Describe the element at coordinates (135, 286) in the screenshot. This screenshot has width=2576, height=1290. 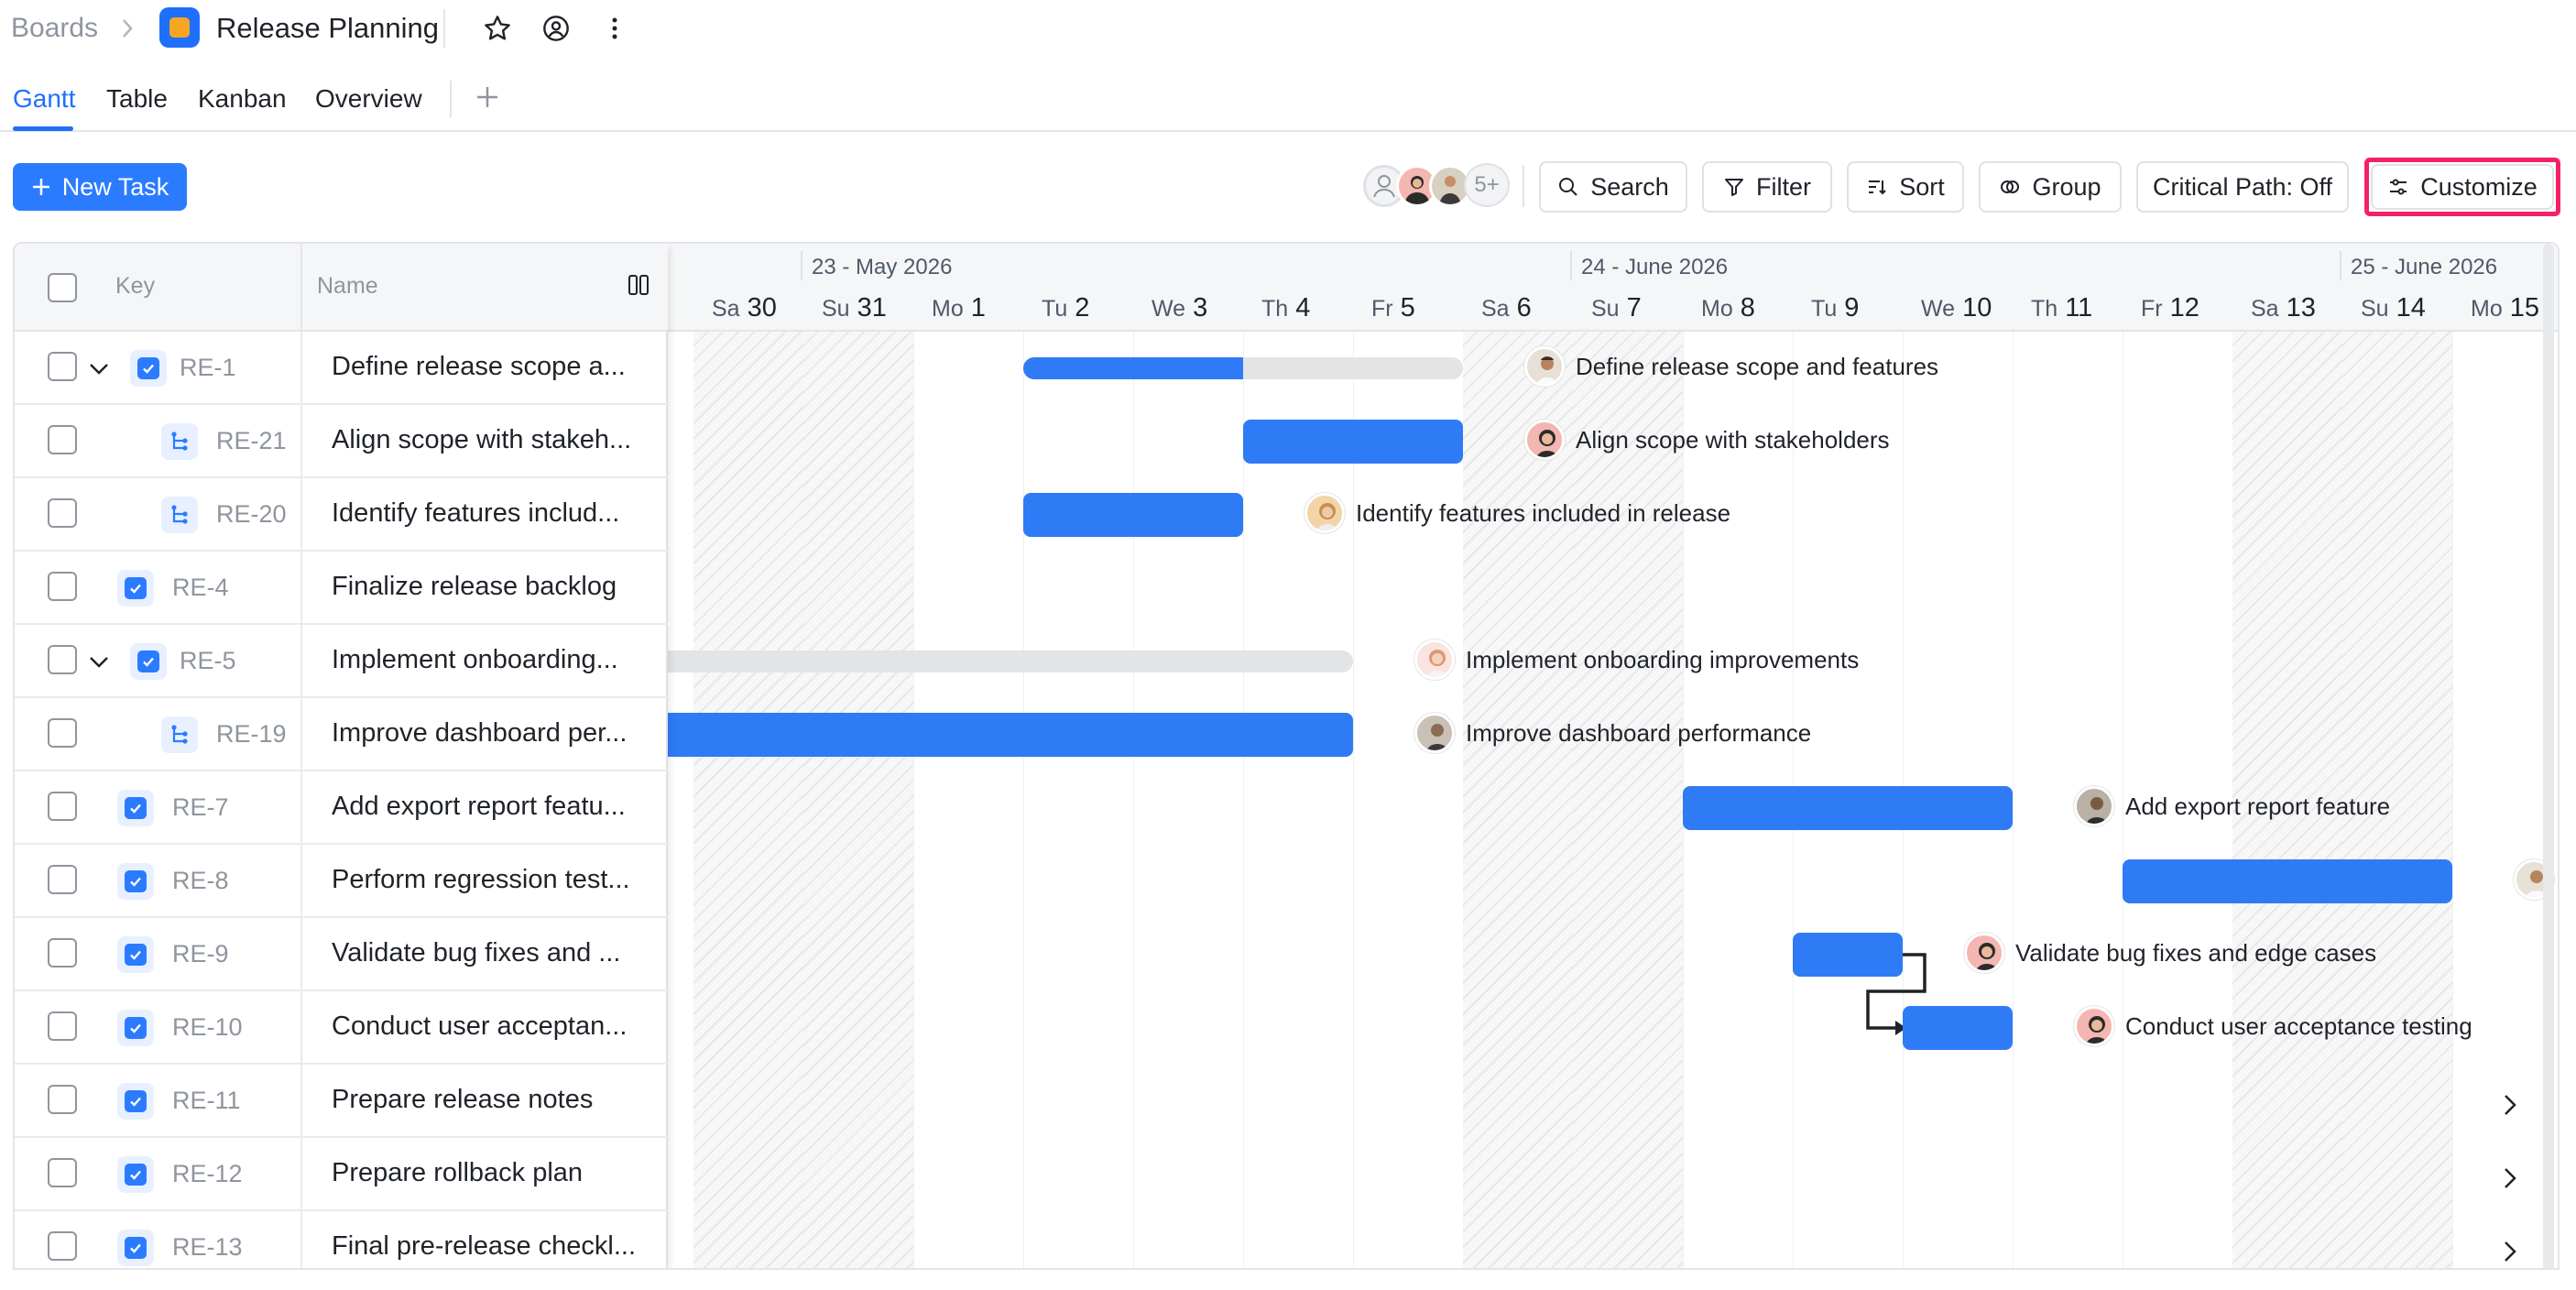
I see `column-header-key: Key` at that location.